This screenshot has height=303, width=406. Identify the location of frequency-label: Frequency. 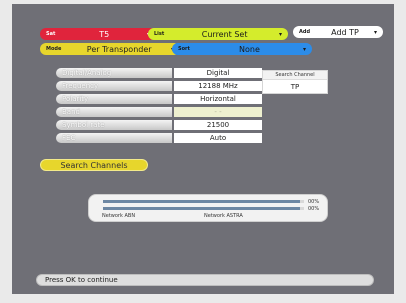
(114, 86).